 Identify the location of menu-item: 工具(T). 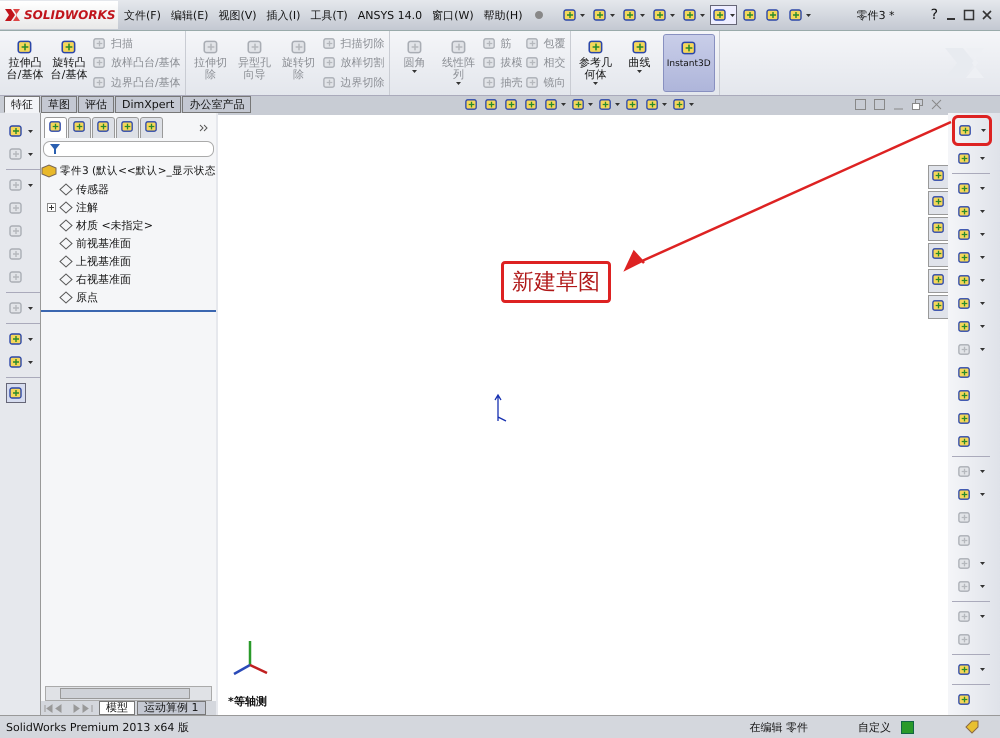
(329, 15).